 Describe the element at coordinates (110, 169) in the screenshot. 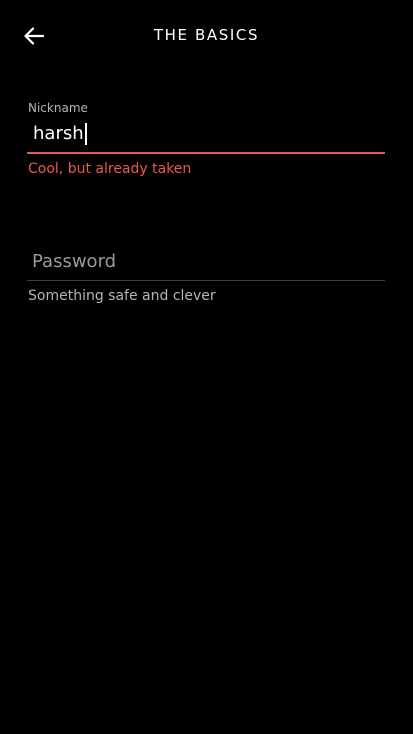

I see `nickname-error-message: Cool, but already taken` at that location.